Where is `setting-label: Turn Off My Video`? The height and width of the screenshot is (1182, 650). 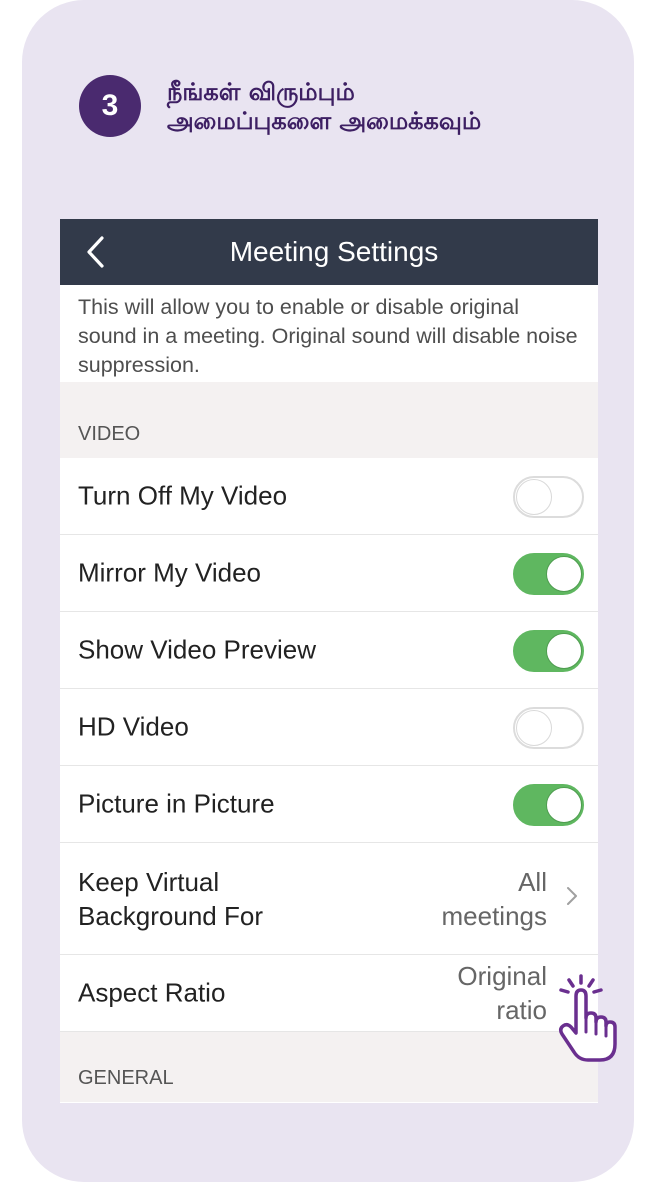
setting-label: Turn Off My Video is located at coordinates (183, 495).